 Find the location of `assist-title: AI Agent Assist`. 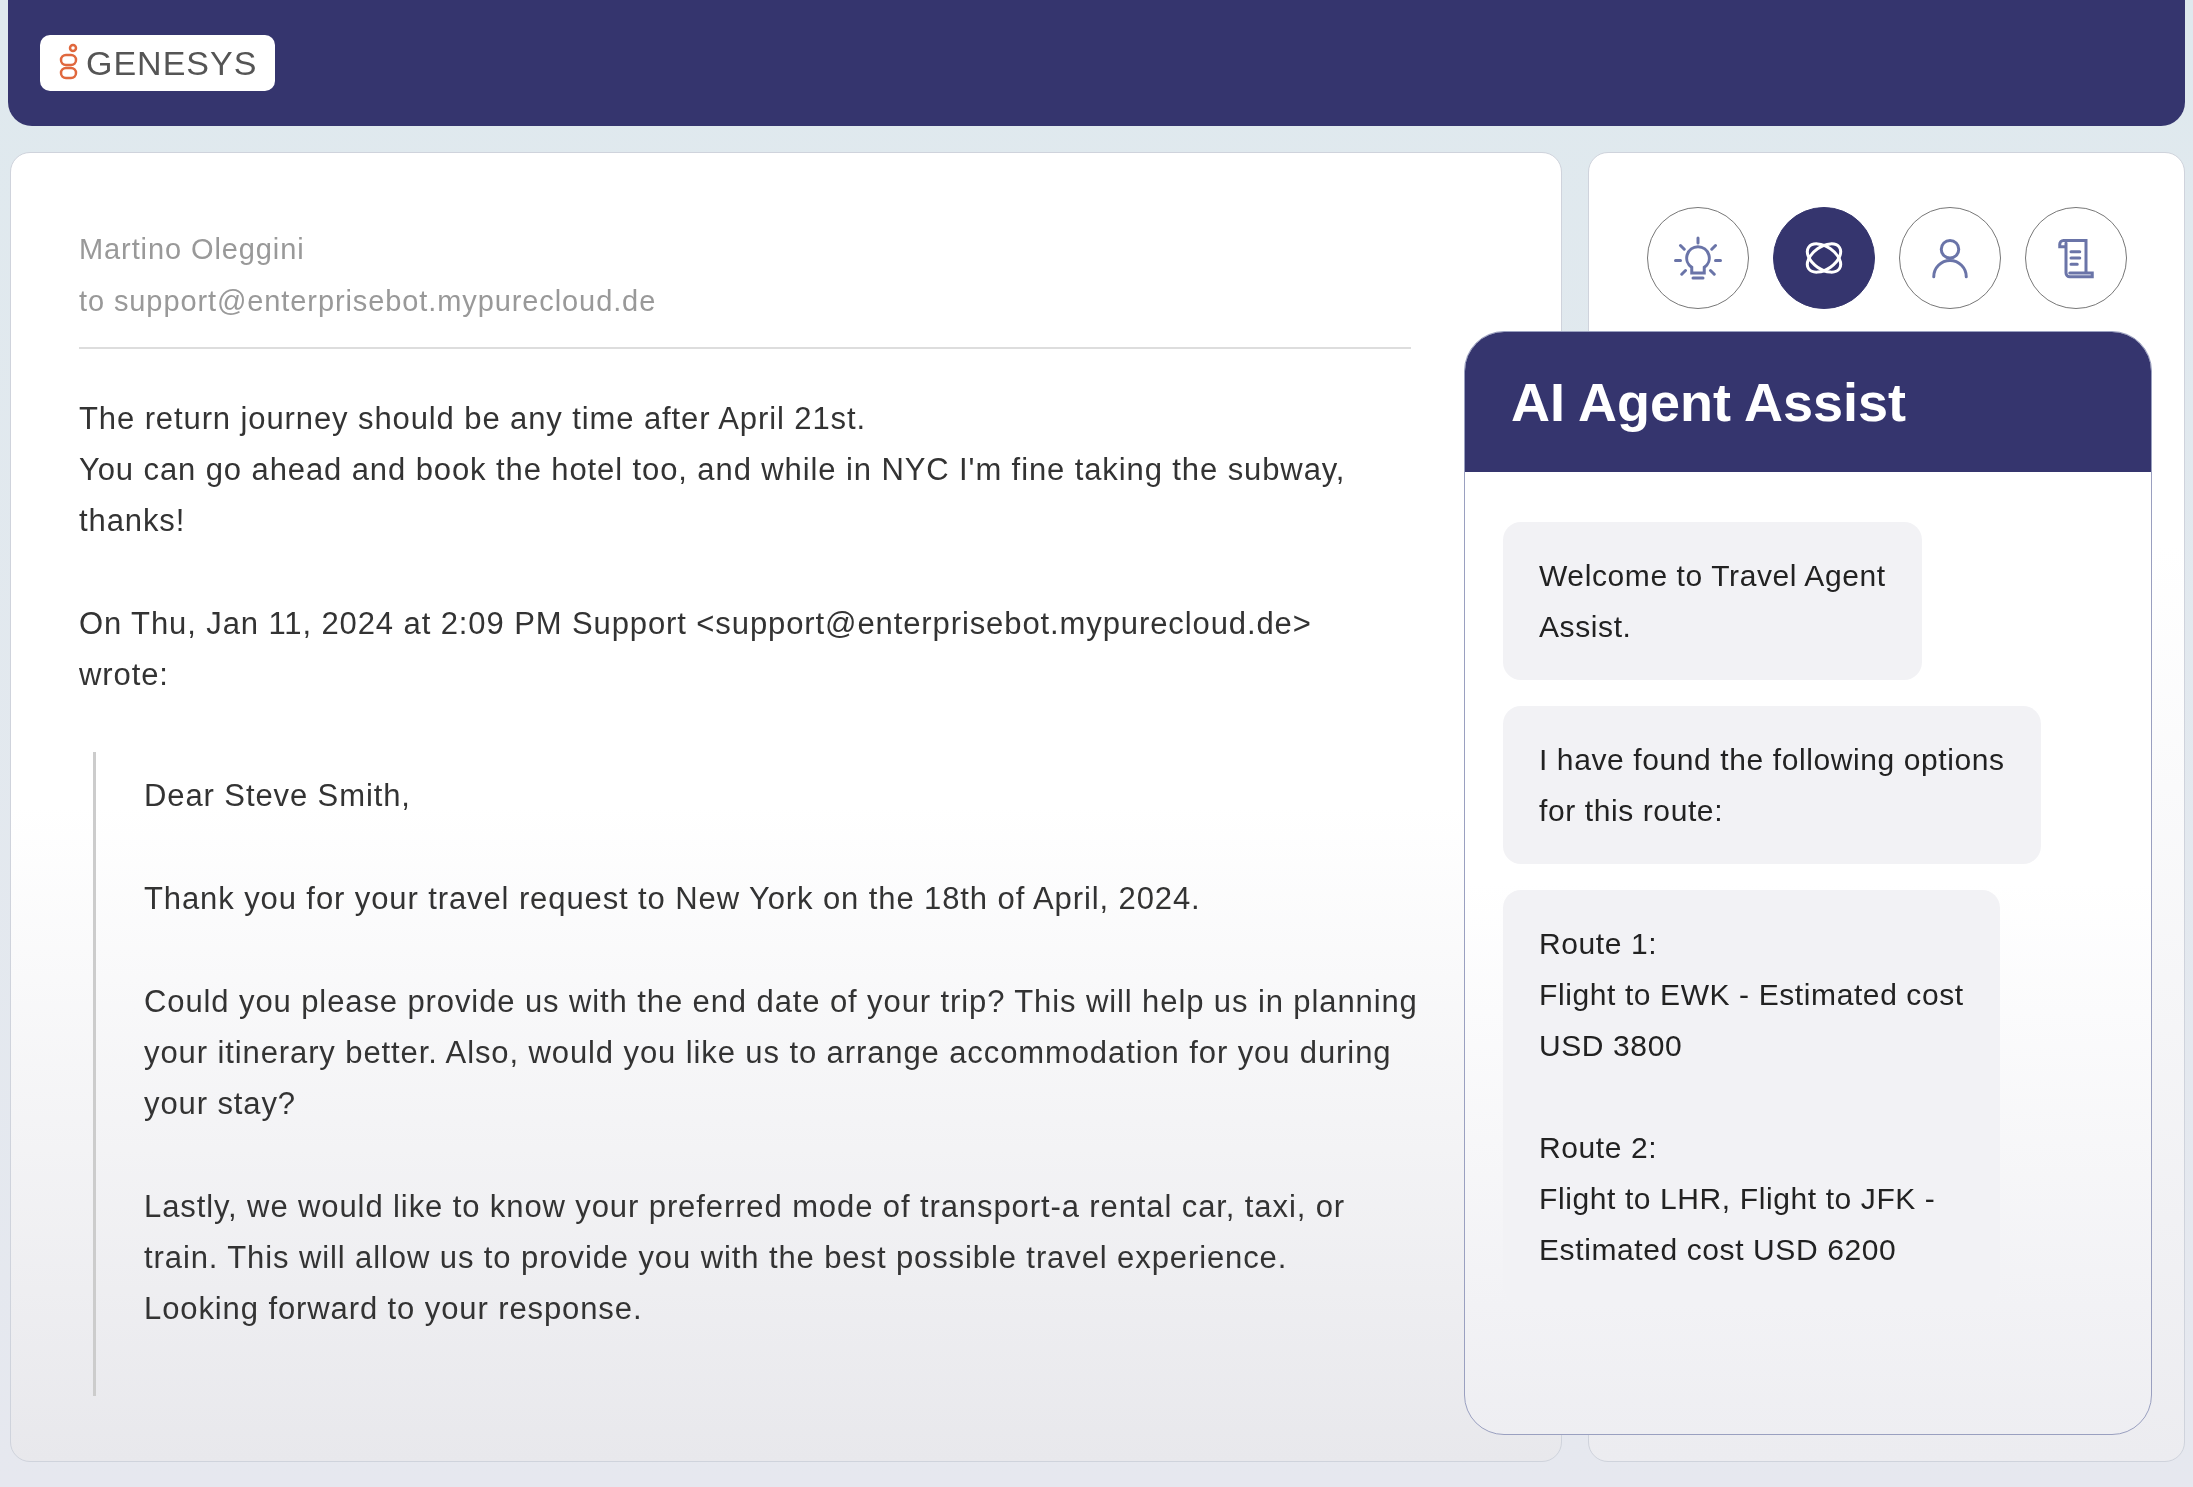

assist-title: AI Agent Assist is located at coordinates (1709, 402).